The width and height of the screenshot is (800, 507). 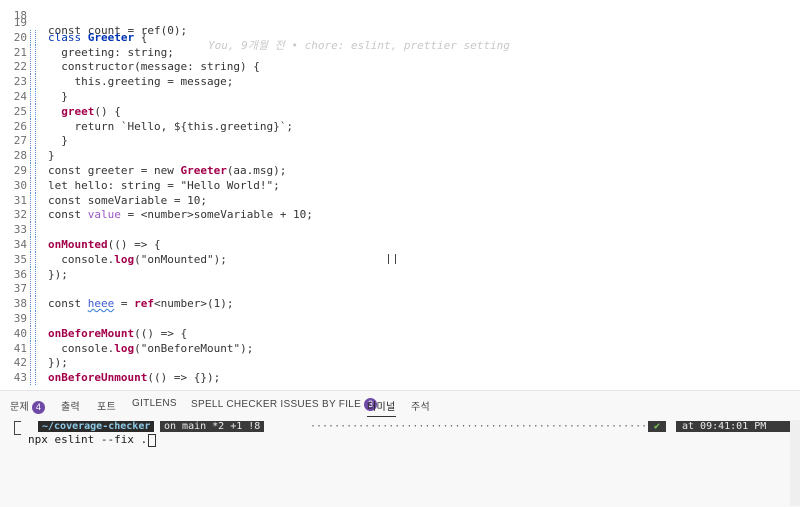 I want to click on line-number: 27, so click(x=20, y=141).